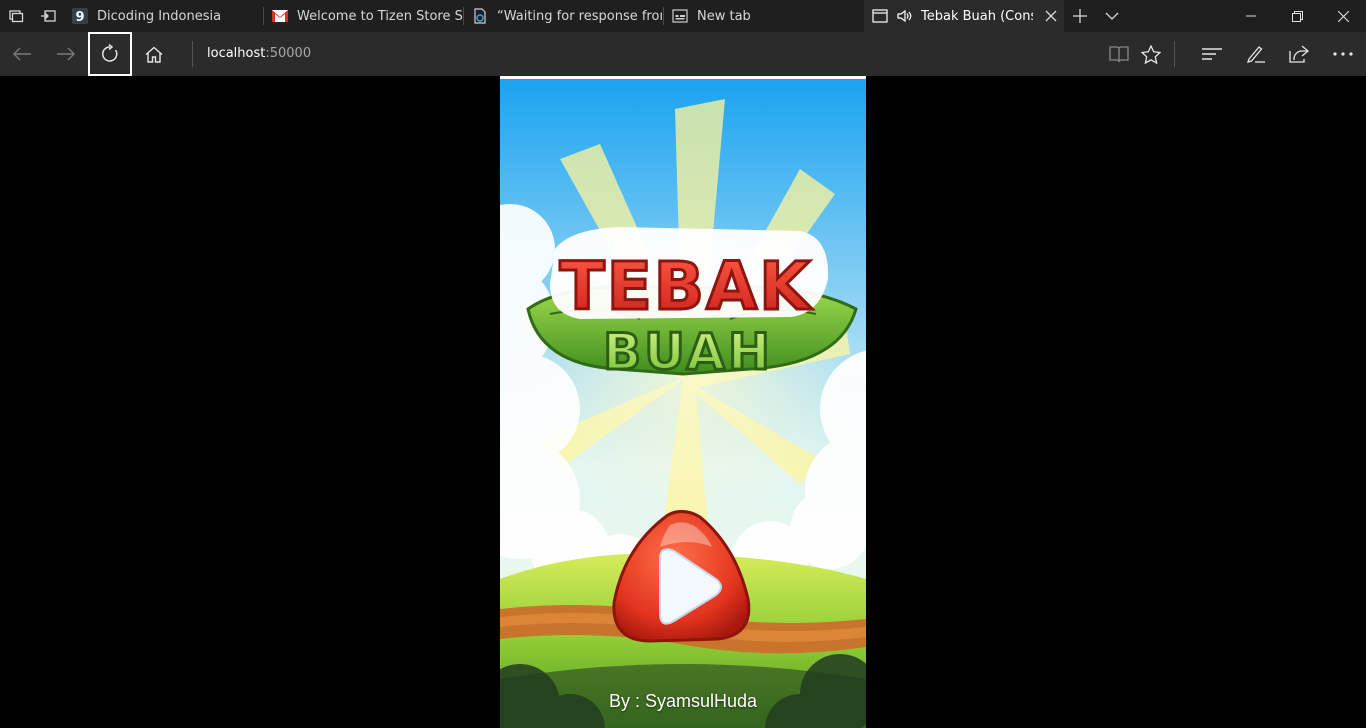  Describe the element at coordinates (1251, 16) in the screenshot. I see `minimize-icon` at that location.